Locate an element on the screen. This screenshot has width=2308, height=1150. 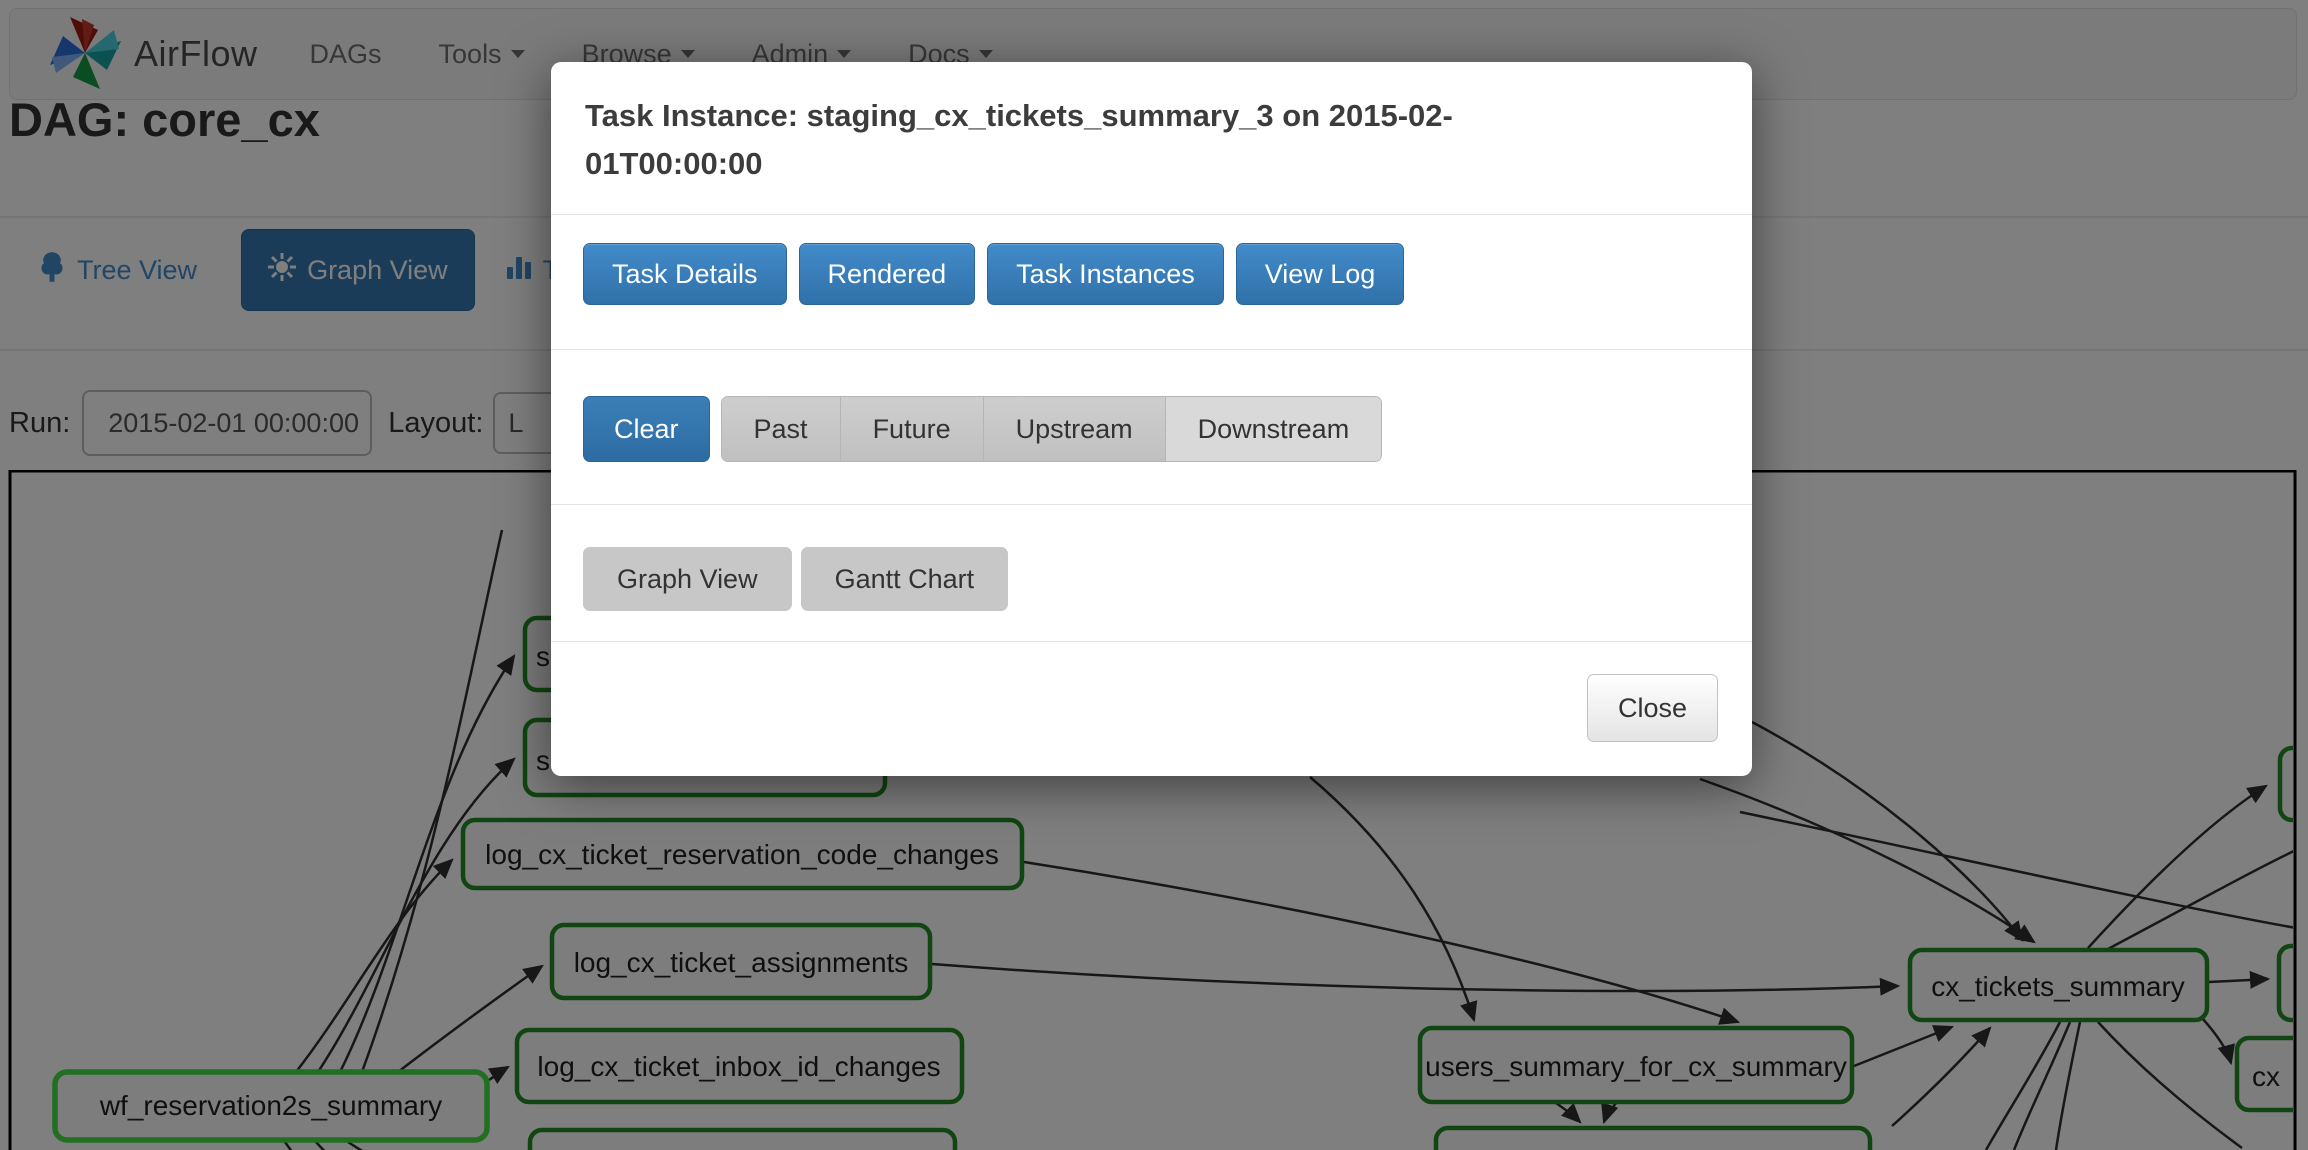
modal-view-row: Graph View Gantt Chart is located at coordinates (1151, 573).